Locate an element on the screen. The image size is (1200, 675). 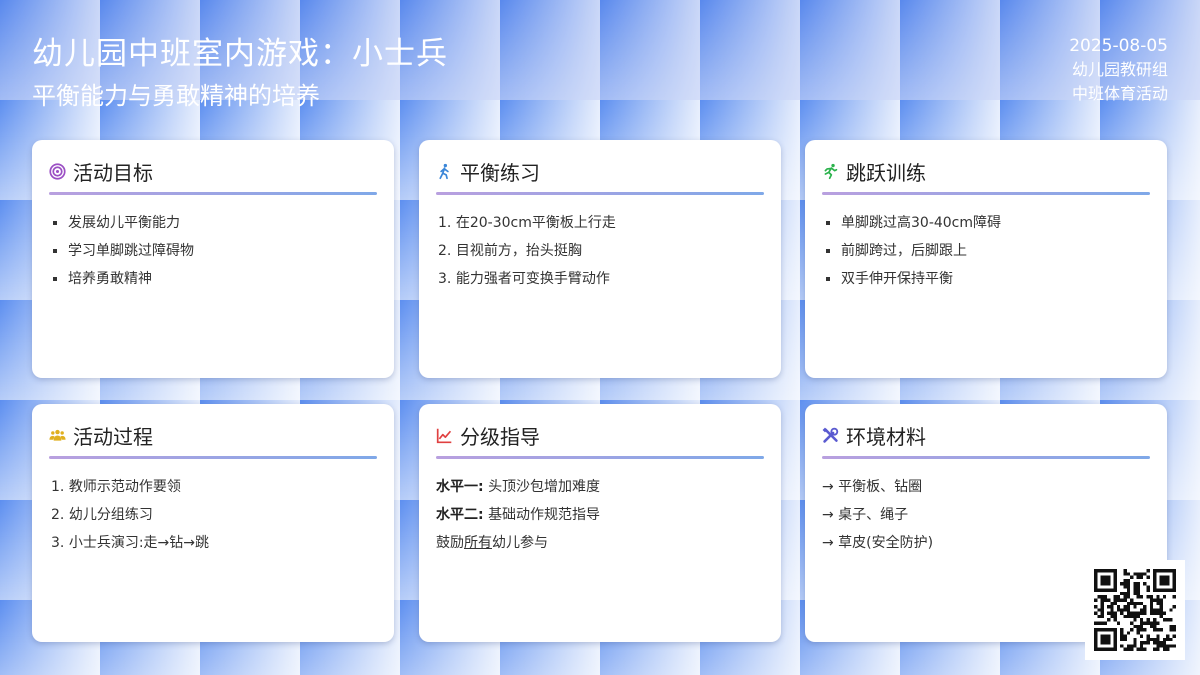
list-item: 小士兵演习:走→钻→跳 is located at coordinates (139, 543).